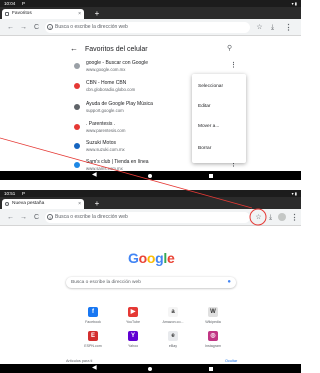 Image resolution: width=320 pixels, height=373 pixels. What do you see at coordinates (106, 130) in the screenshot?
I see `bookmark-url: www.parentesis.com` at bounding box center [106, 130].